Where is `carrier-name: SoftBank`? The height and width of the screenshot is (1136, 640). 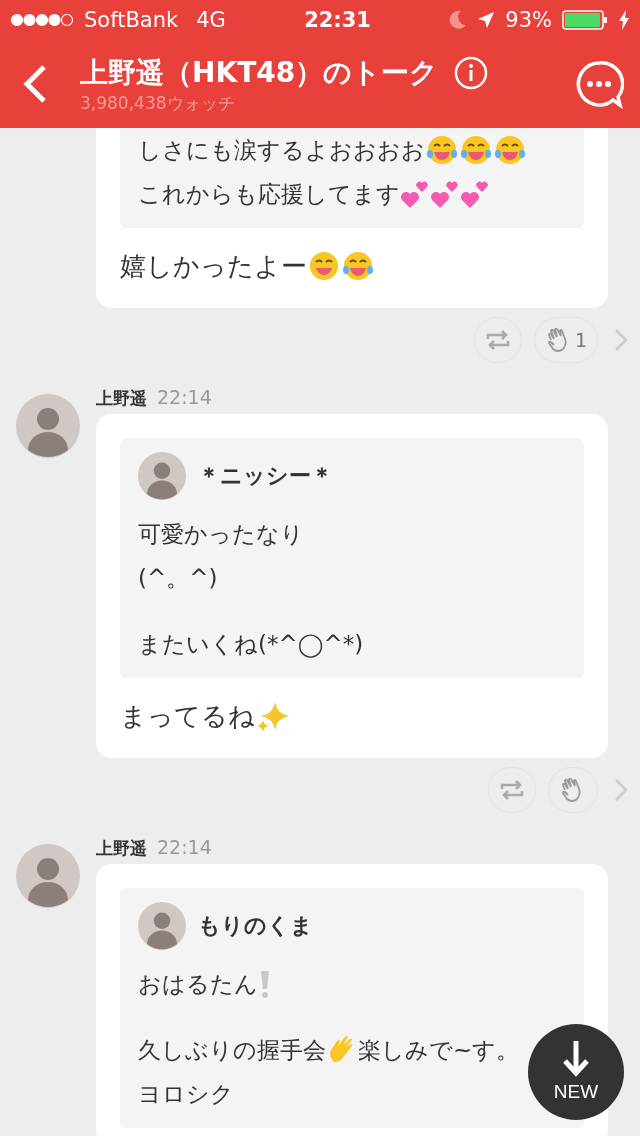 carrier-name: SoftBank is located at coordinates (131, 20).